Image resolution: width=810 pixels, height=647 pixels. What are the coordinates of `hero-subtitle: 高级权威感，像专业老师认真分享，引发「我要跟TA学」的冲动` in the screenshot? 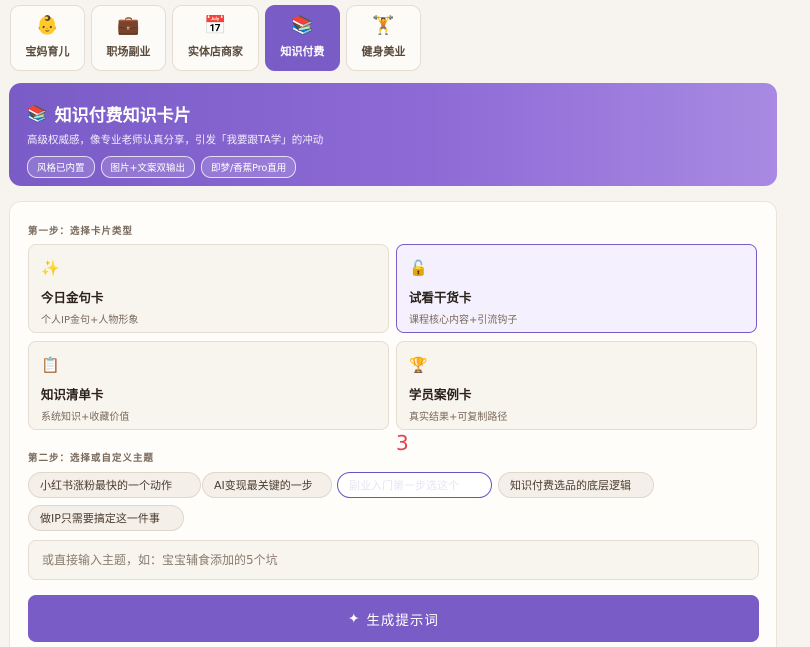 It's located at (175, 140).